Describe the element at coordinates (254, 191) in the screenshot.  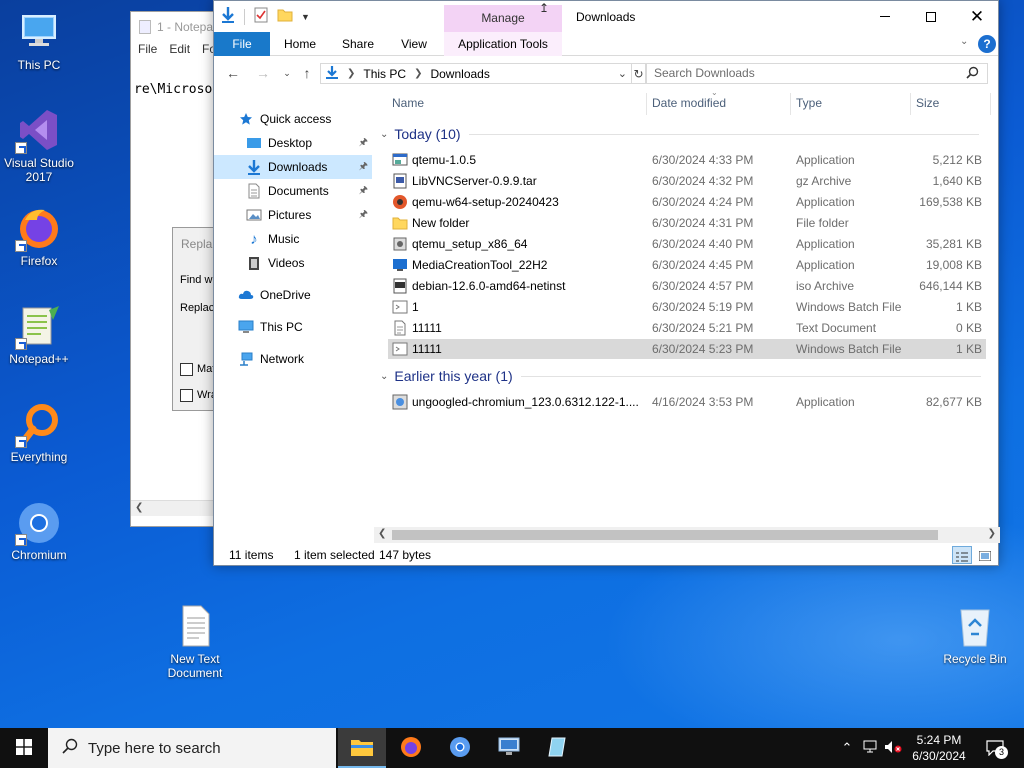
I see `documents-folder-icon` at that location.